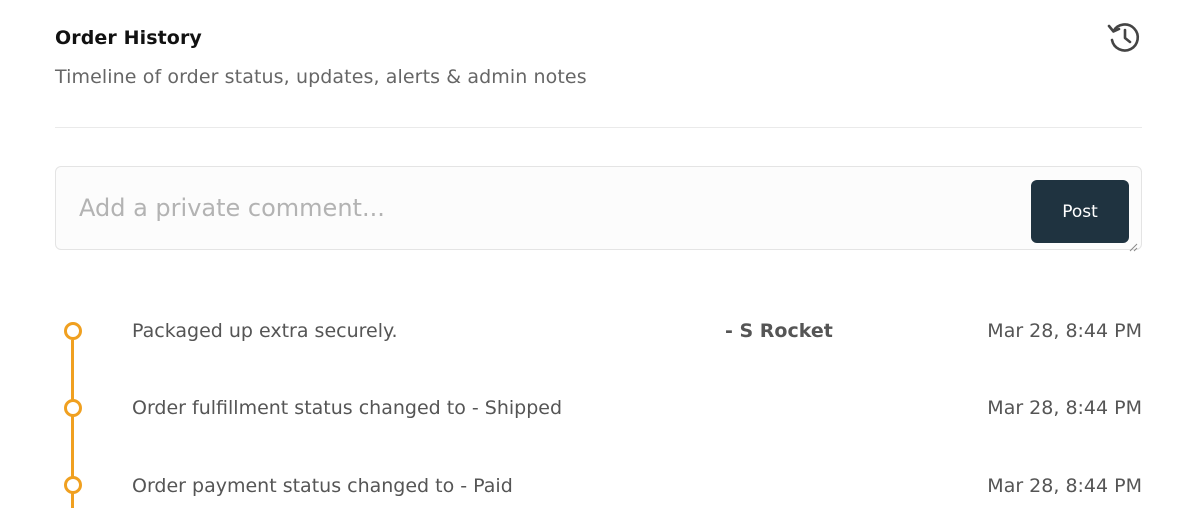 Image resolution: width=1200 pixels, height=518 pixels. I want to click on history-icon, so click(1124, 37).